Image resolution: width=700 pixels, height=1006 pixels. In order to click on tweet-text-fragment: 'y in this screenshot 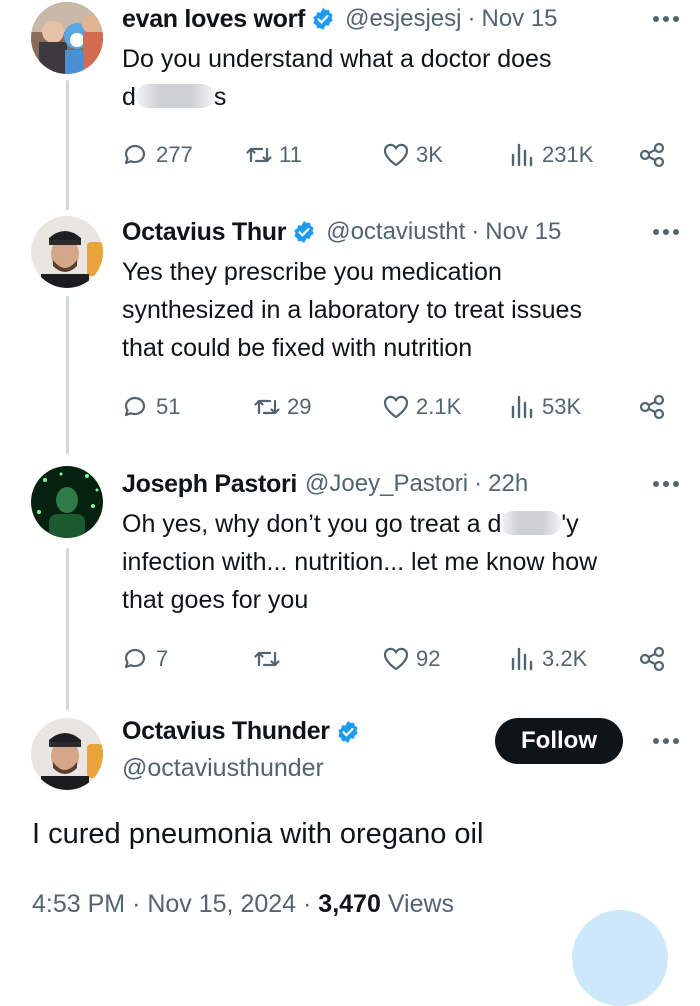, I will do `click(570, 524)`.